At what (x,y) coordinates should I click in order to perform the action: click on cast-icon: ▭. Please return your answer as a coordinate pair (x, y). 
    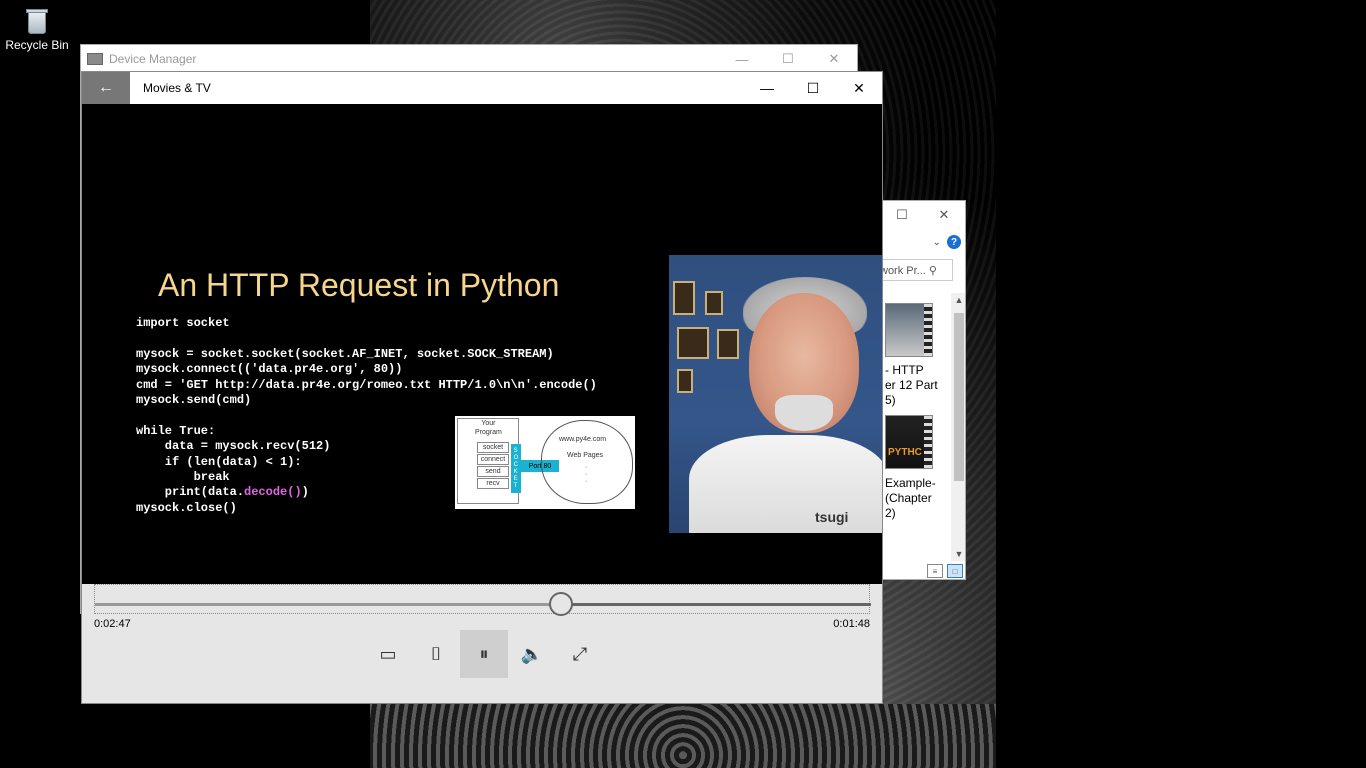
    Looking at the image, I should click on (388, 653).